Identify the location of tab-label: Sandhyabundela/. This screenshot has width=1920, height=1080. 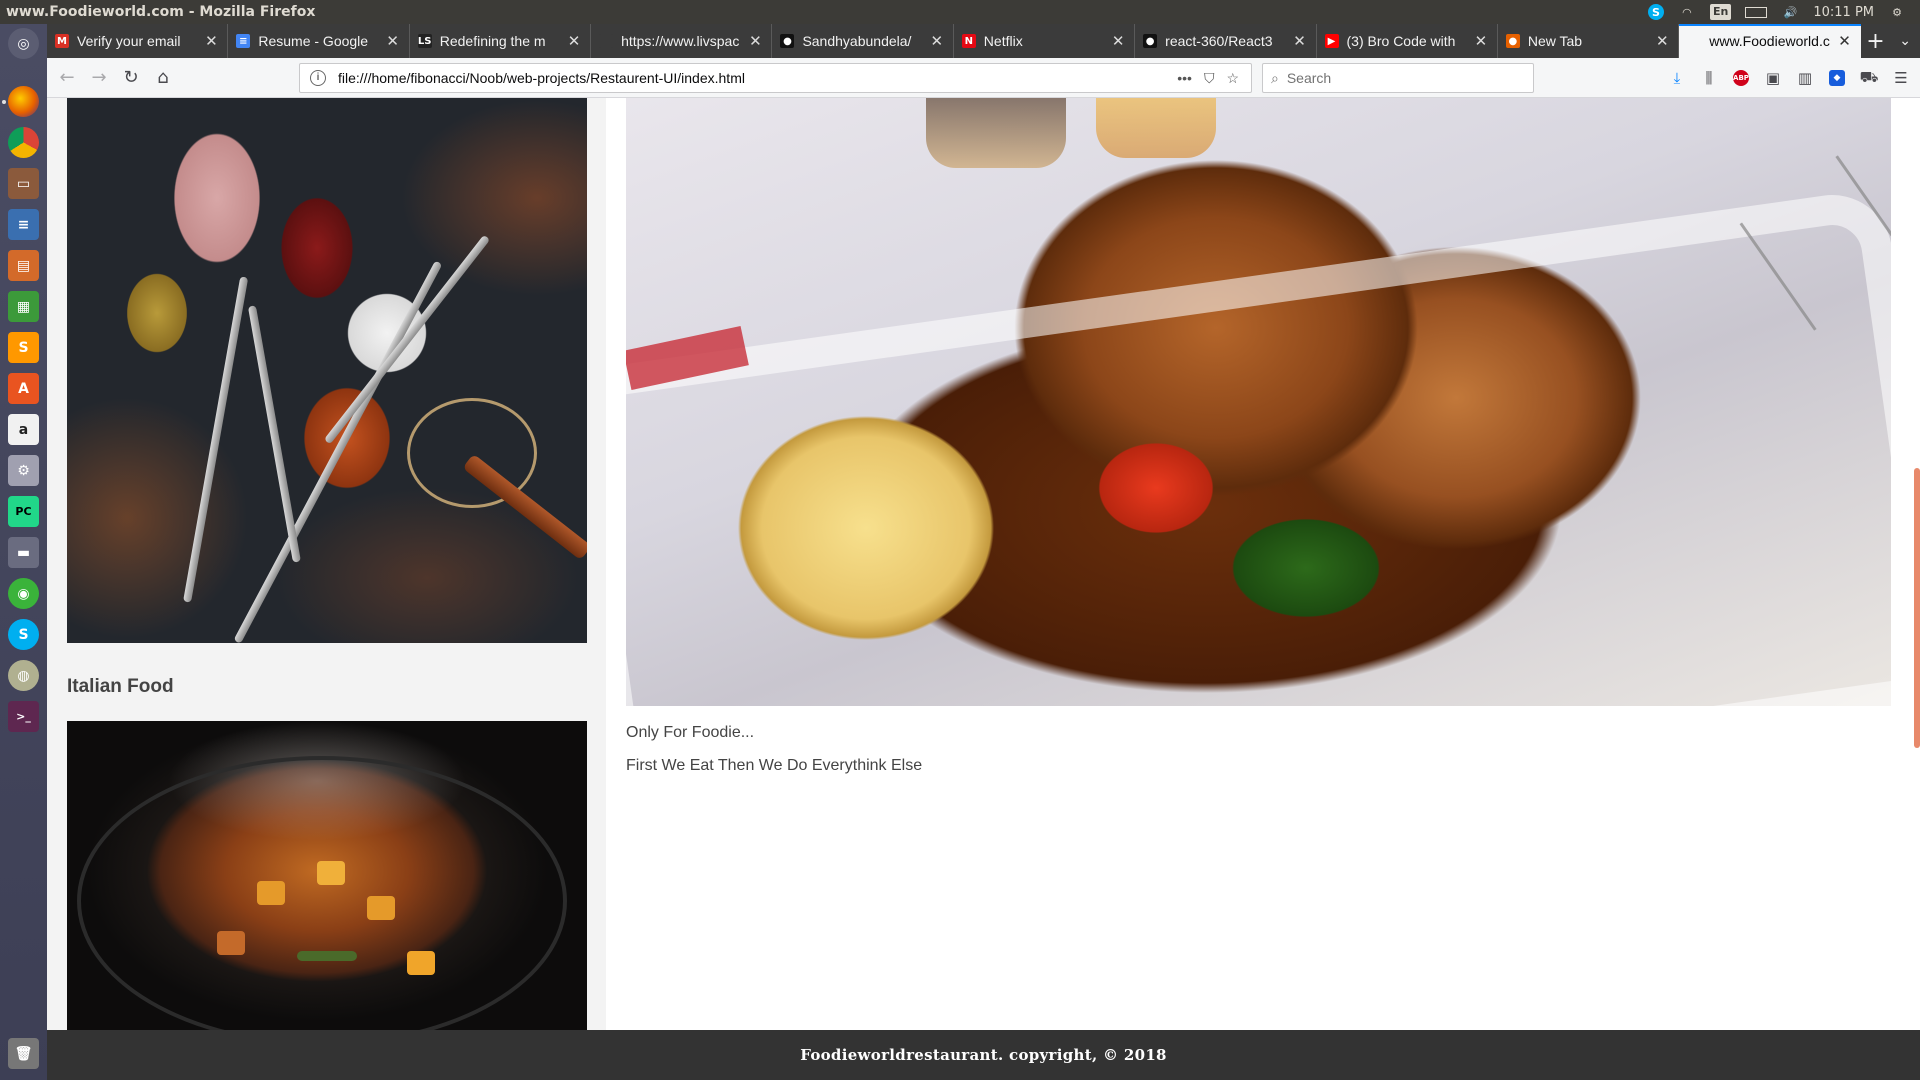
(857, 41).